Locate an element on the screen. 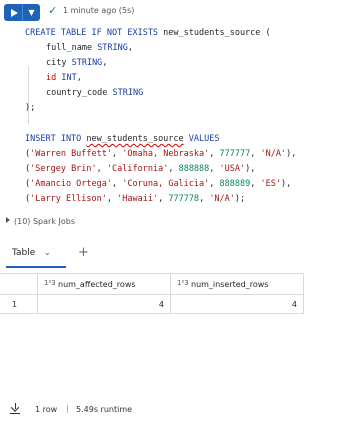 This screenshot has height=423, width=340. indent-guide is located at coordinates (28, 95).